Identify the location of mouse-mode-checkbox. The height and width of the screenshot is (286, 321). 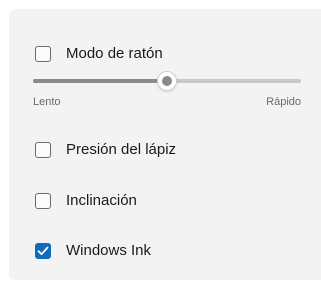
(43, 54).